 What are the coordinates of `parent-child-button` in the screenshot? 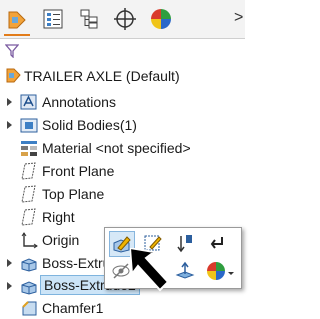 It's located at (217, 243).